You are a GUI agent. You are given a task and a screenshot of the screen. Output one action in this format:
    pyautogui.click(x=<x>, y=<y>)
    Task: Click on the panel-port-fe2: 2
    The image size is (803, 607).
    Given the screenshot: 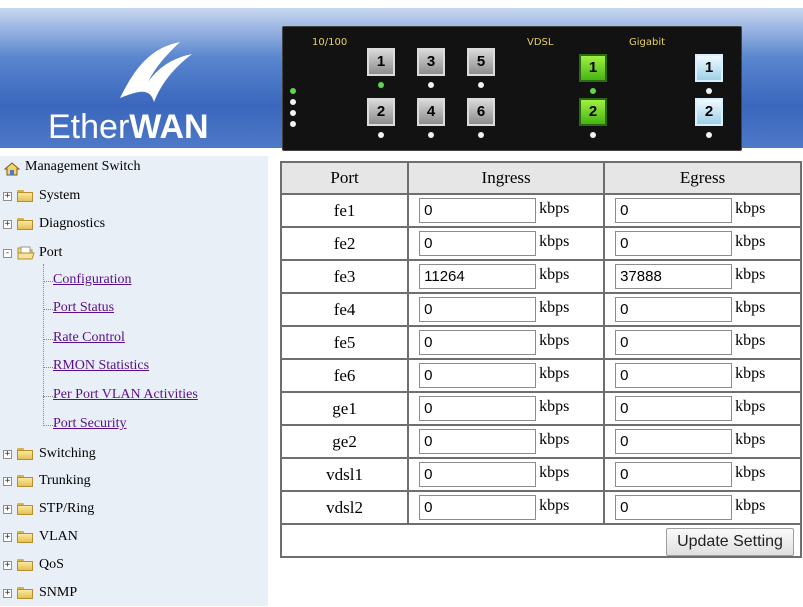 What is the action you would take?
    pyautogui.click(x=381, y=112)
    